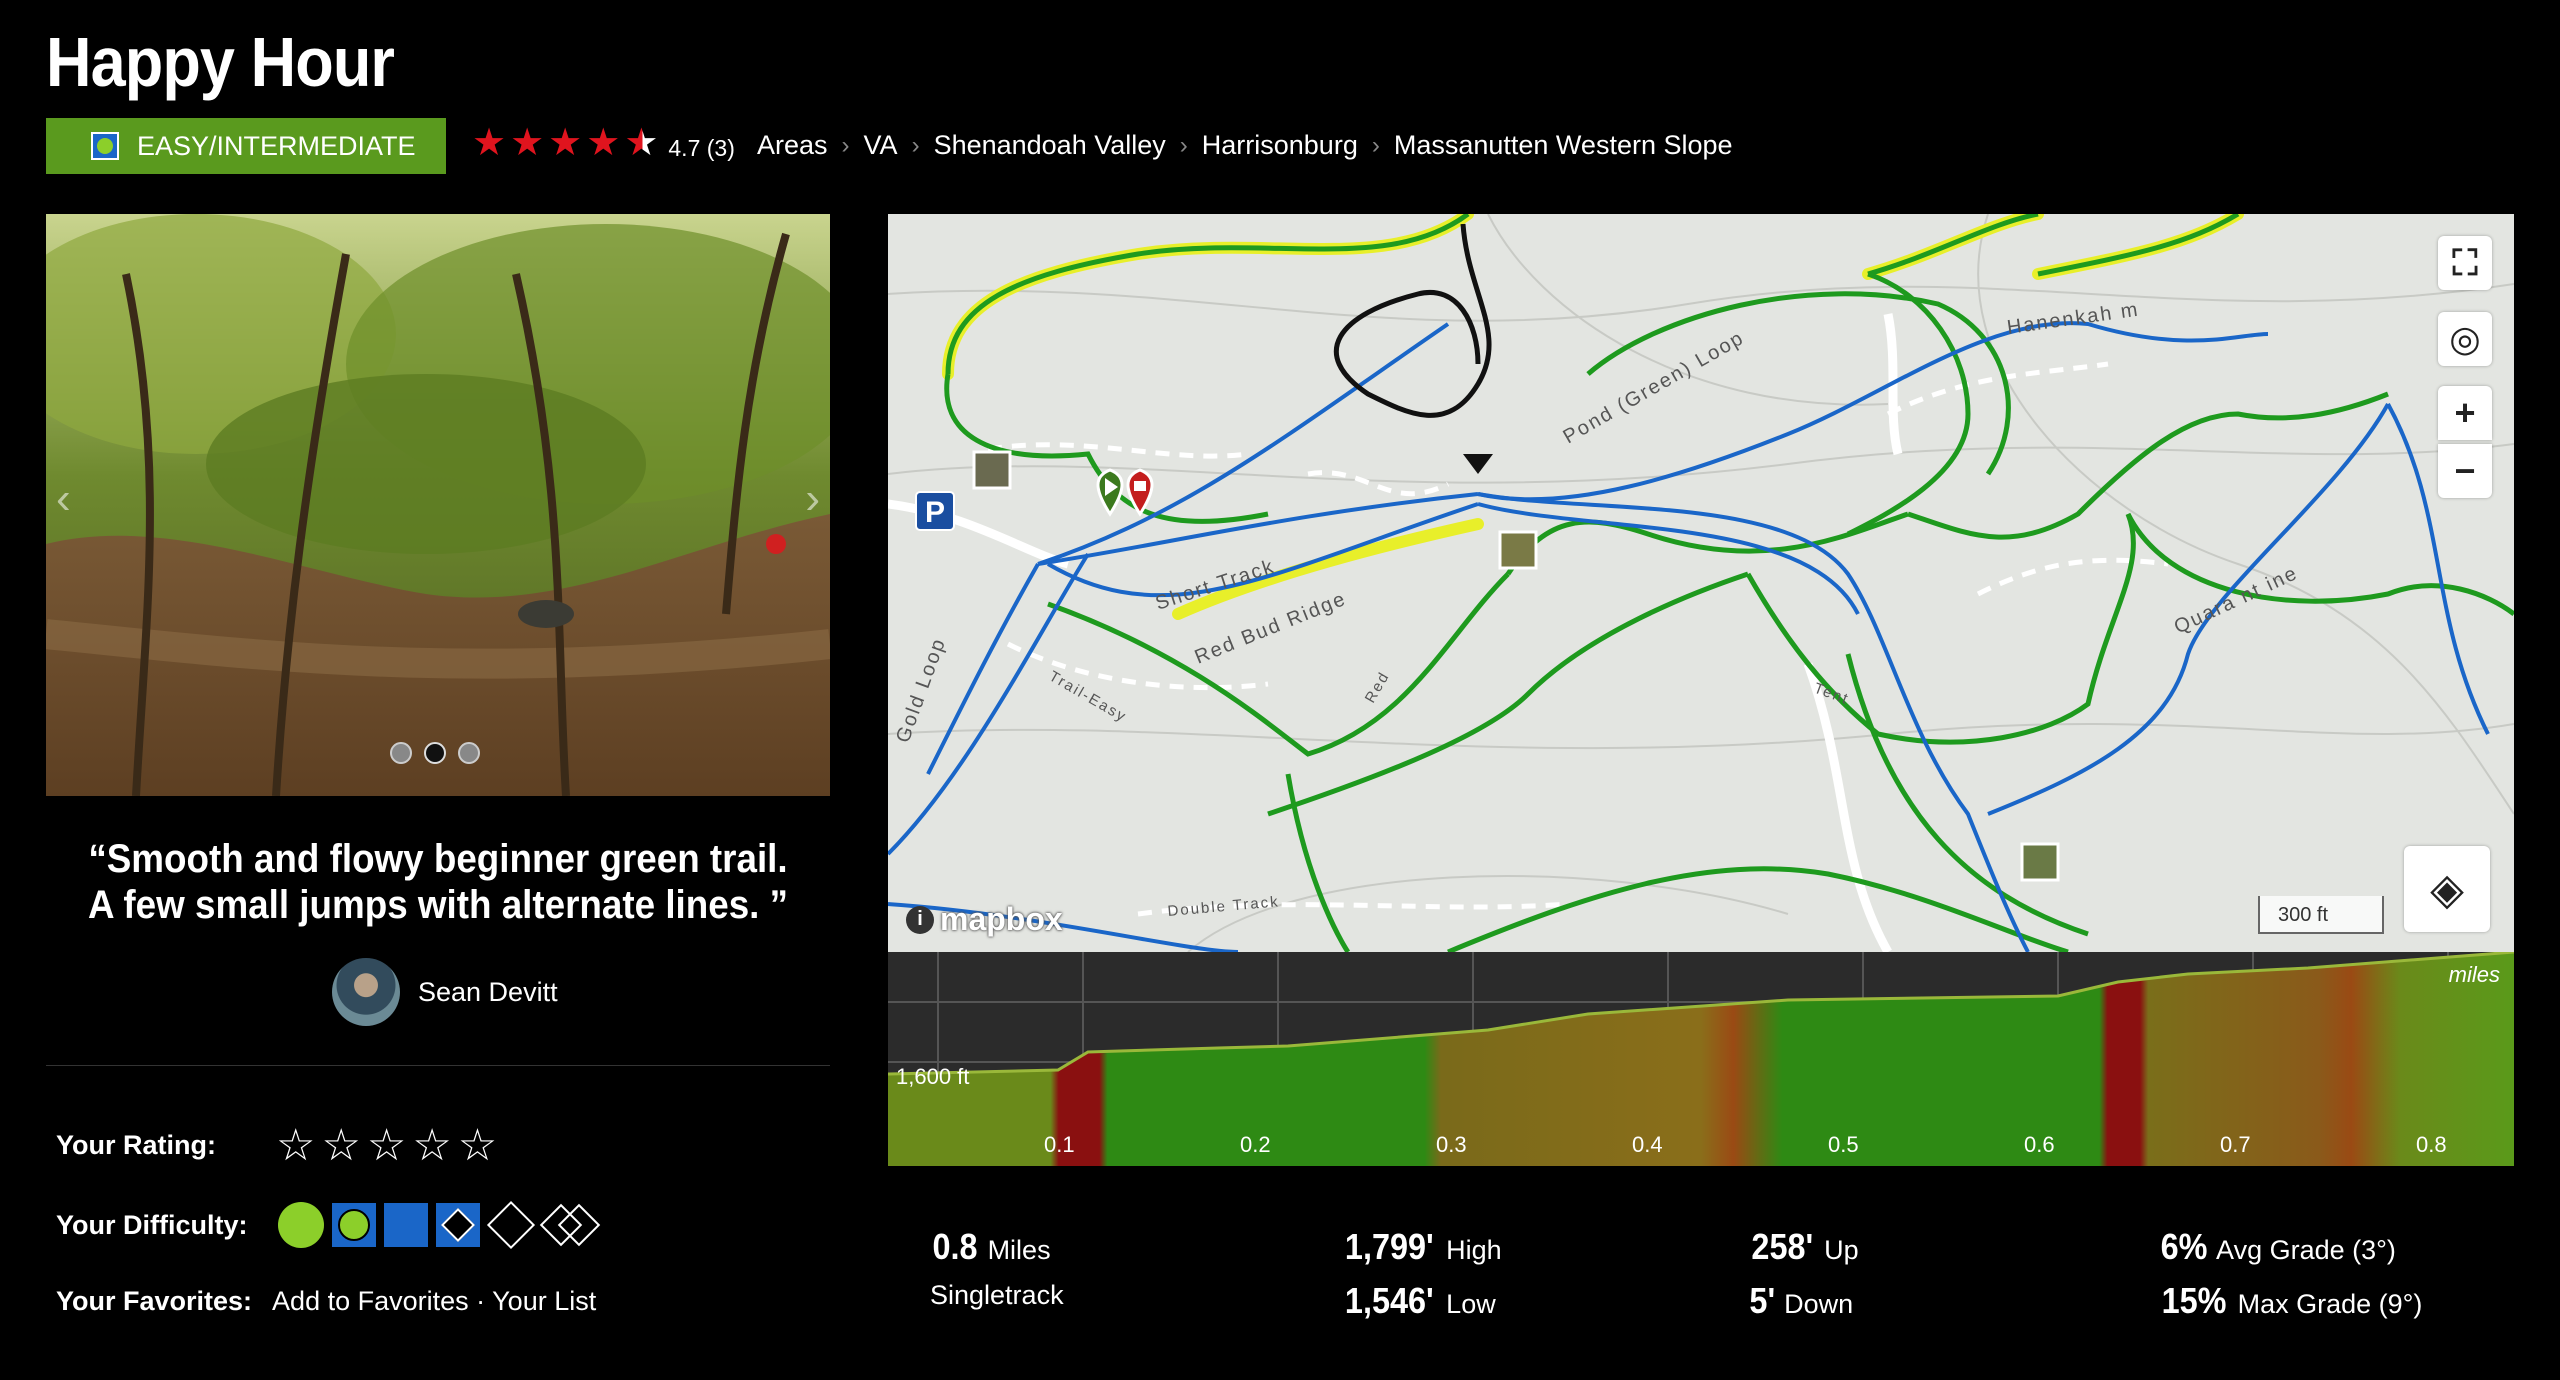 The width and height of the screenshot is (2560, 1380). What do you see at coordinates (1050, 145) in the screenshot?
I see `breadcrumb-shenandoah-valley: Shenandoah Valley` at bounding box center [1050, 145].